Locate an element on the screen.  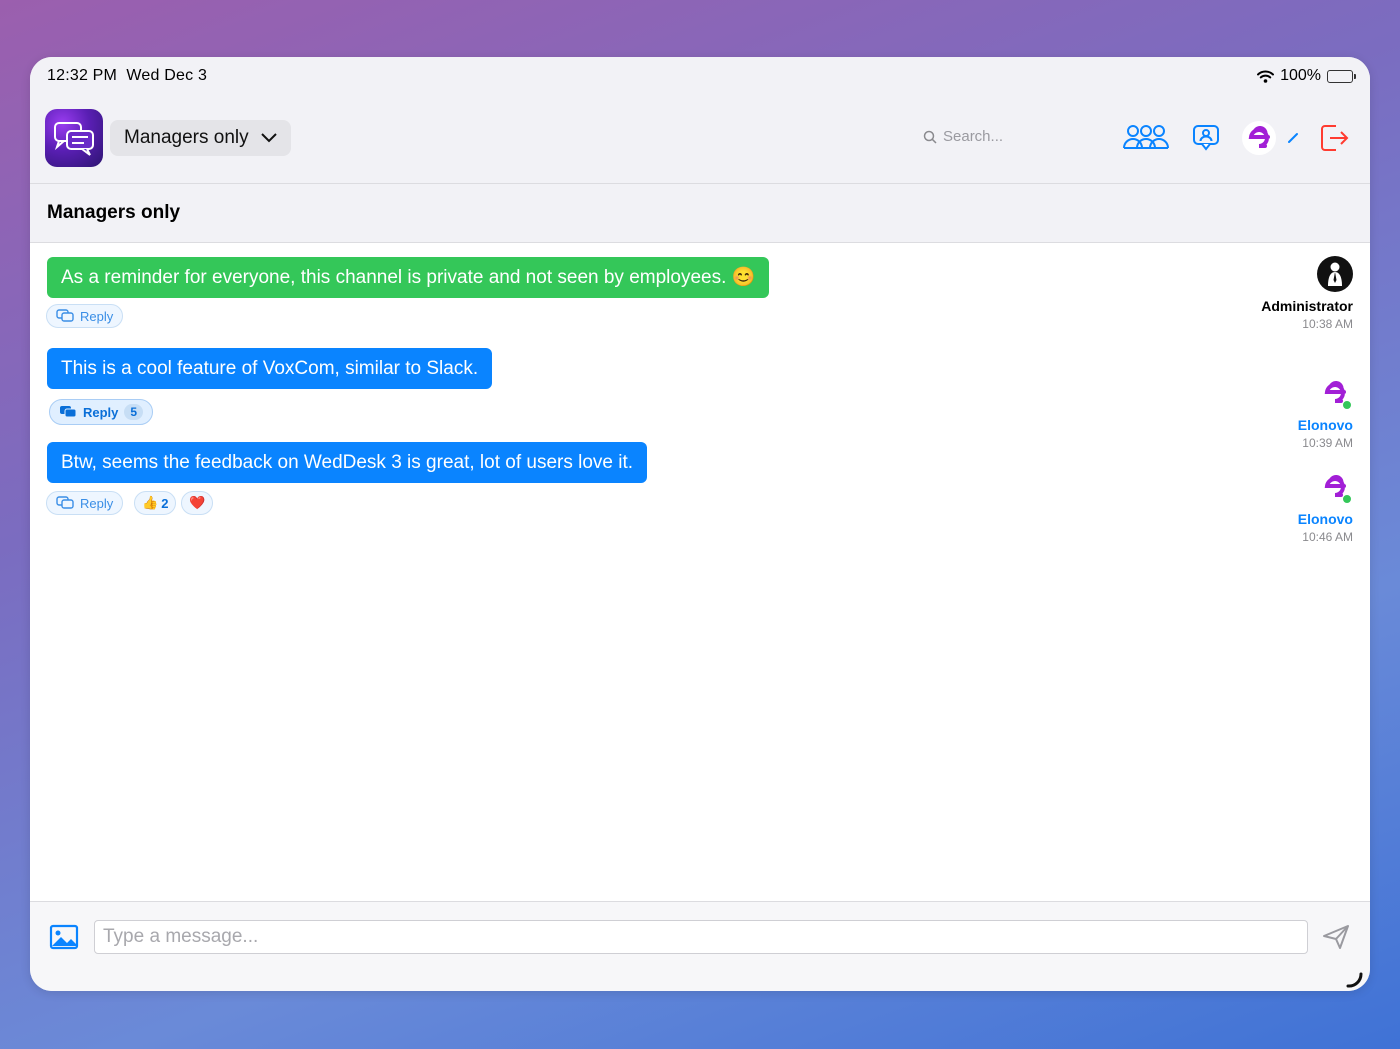
status-time: 12:32 PM Wed Dec 3 is located at coordinates (127, 75).